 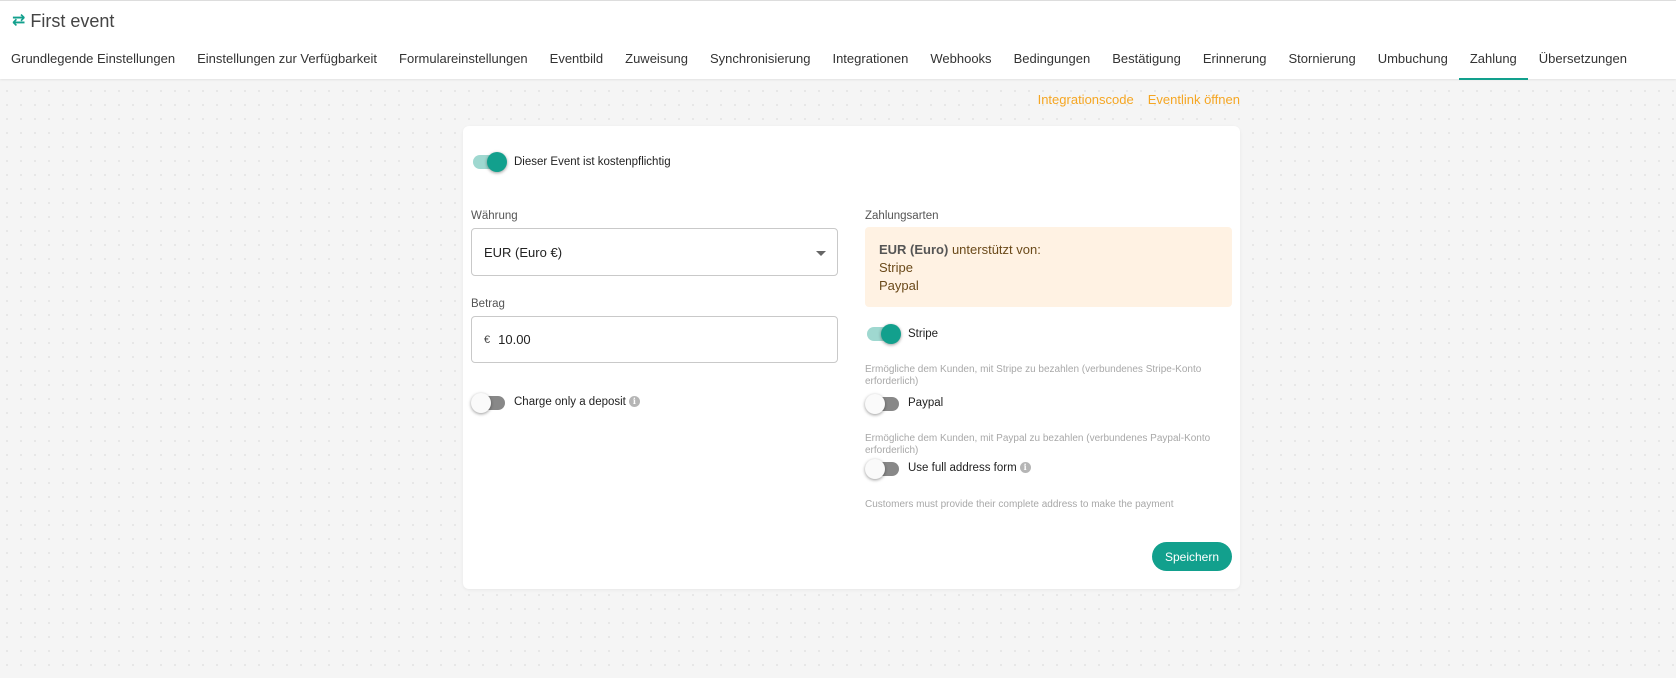 I want to click on deposit-label: Charge only a deposit, so click(x=570, y=402).